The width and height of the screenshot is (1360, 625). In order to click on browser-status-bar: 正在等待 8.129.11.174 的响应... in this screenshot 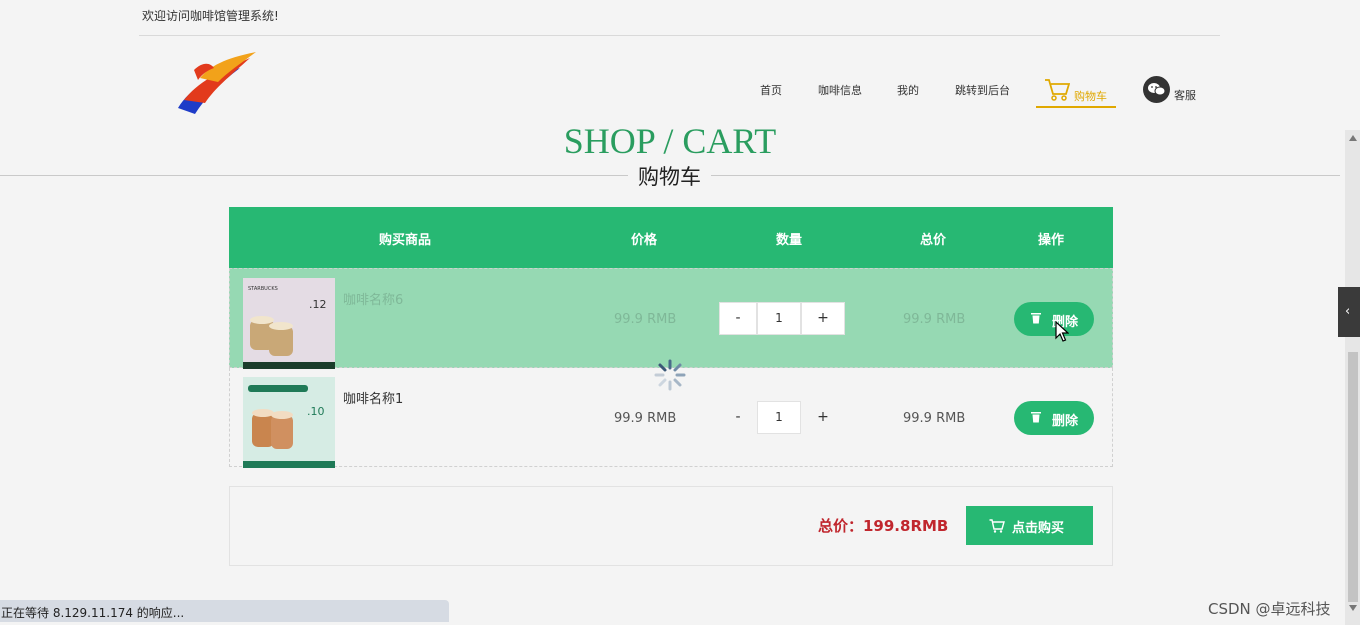, I will do `click(224, 611)`.